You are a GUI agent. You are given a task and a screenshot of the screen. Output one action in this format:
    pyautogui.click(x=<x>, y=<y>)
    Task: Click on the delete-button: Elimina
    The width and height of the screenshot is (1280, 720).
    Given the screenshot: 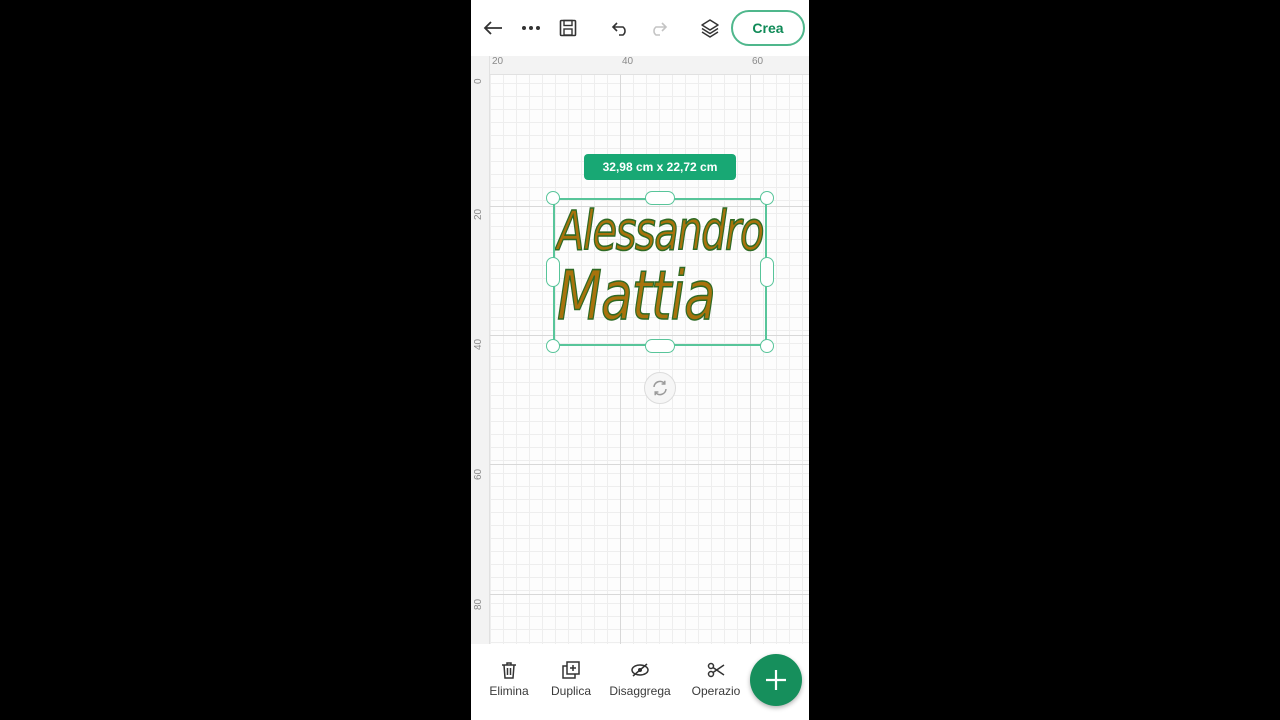 What is the action you would take?
    pyautogui.click(x=509, y=679)
    